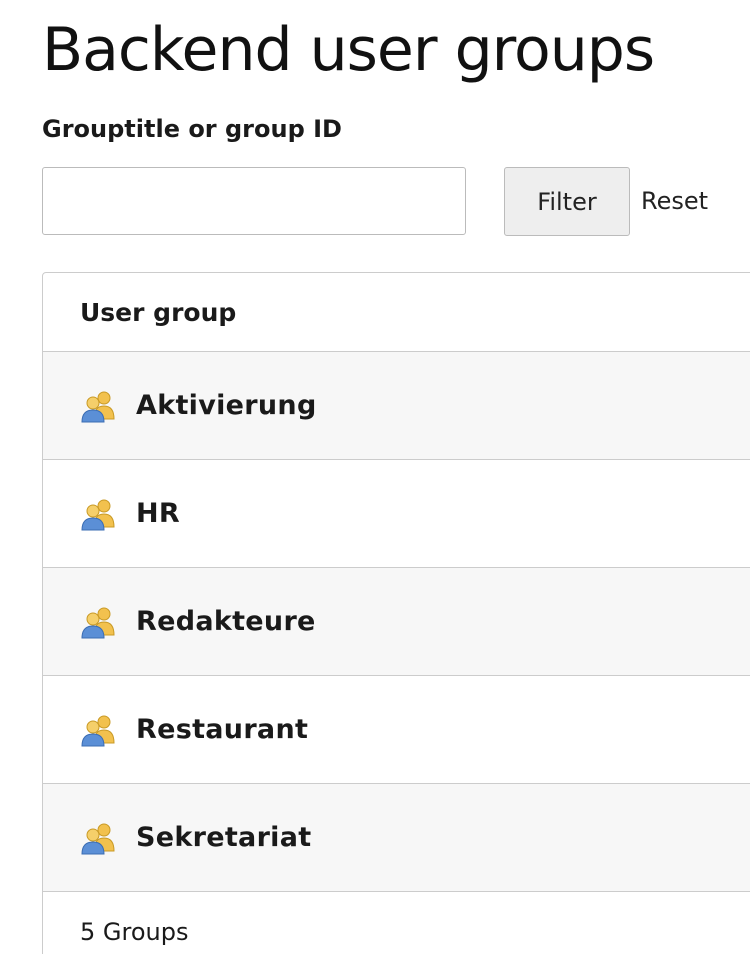 This screenshot has width=750, height=954. What do you see at coordinates (396, 838) in the screenshot?
I see `table-row: Sekretariat` at bounding box center [396, 838].